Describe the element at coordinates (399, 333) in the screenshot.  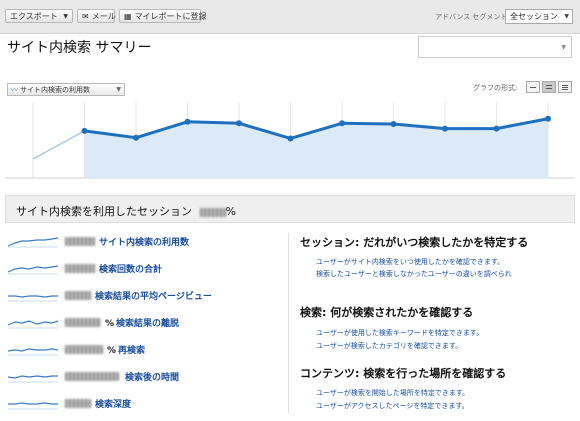
I see `searches-link-1: ユーザーが使用した検索キーワードを特定できます。` at that location.